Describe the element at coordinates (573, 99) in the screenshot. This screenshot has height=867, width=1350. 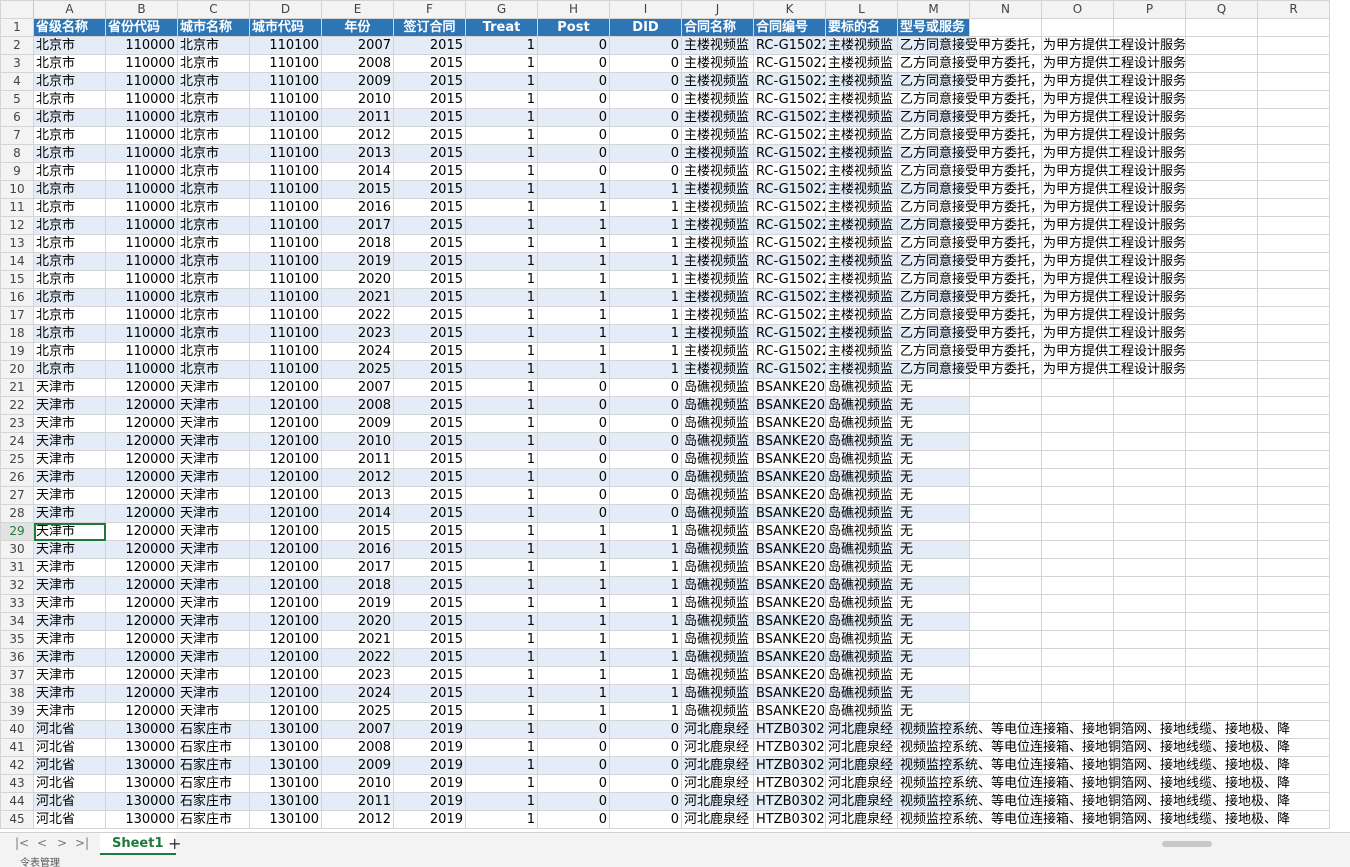
I see `cell-post: 0` at that location.